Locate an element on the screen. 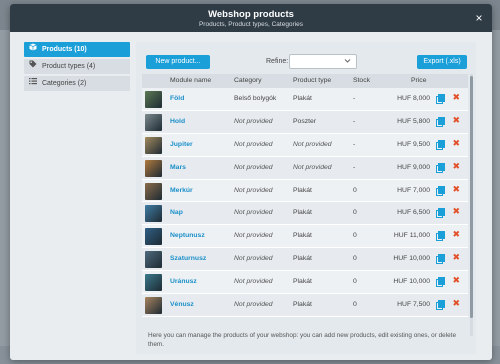 This screenshot has height=364, width=500. refine-select is located at coordinates (323, 61).